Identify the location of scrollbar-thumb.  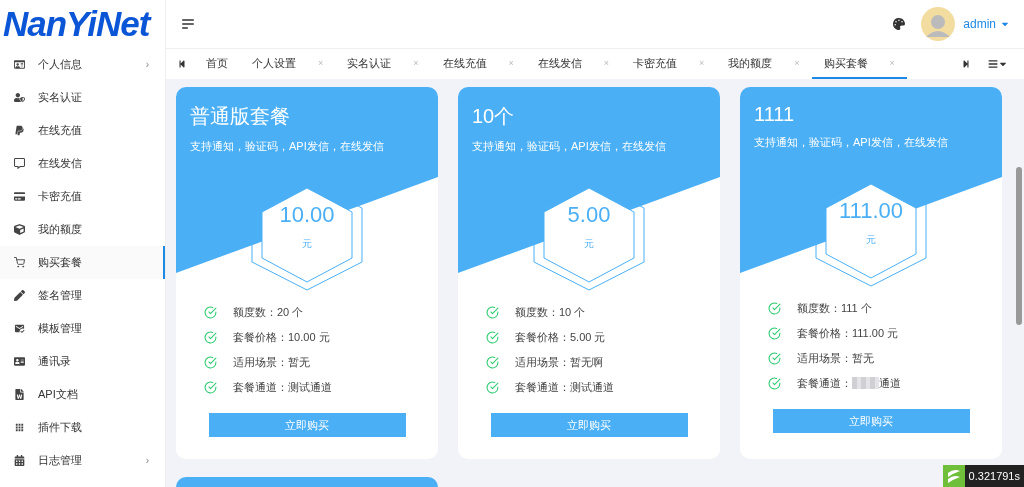
(1019, 246).